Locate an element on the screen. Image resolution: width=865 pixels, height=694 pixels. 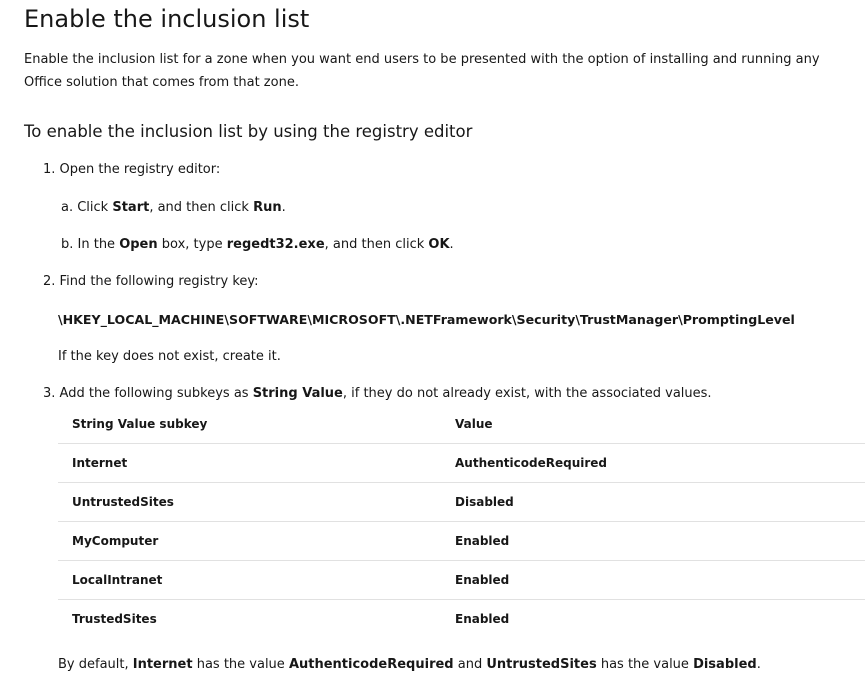
term-authenticode-required: AuthenticodeRequired is located at coordinates (371, 664).